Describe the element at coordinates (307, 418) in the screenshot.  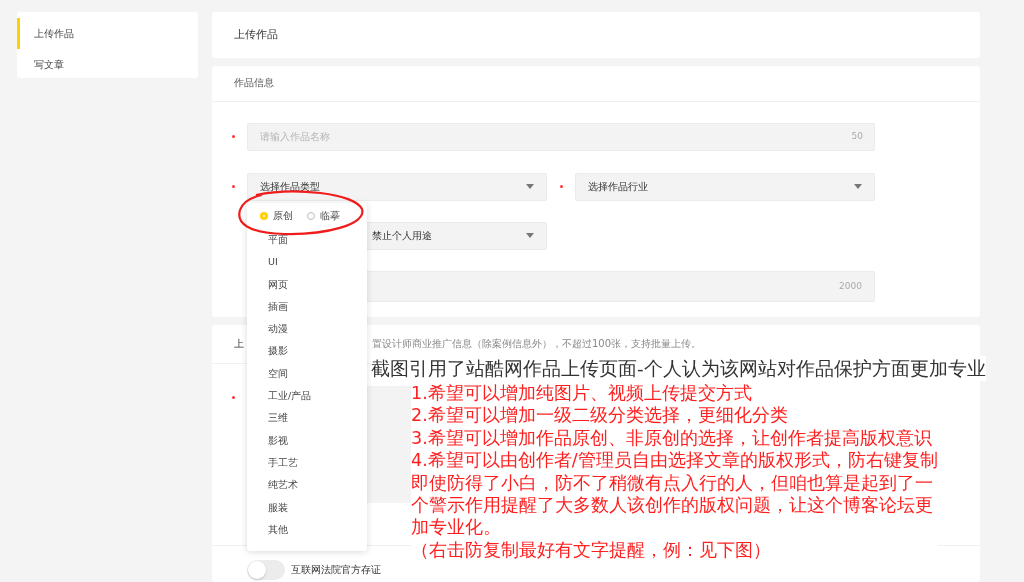
I see `dropdown-item: 三维` at that location.